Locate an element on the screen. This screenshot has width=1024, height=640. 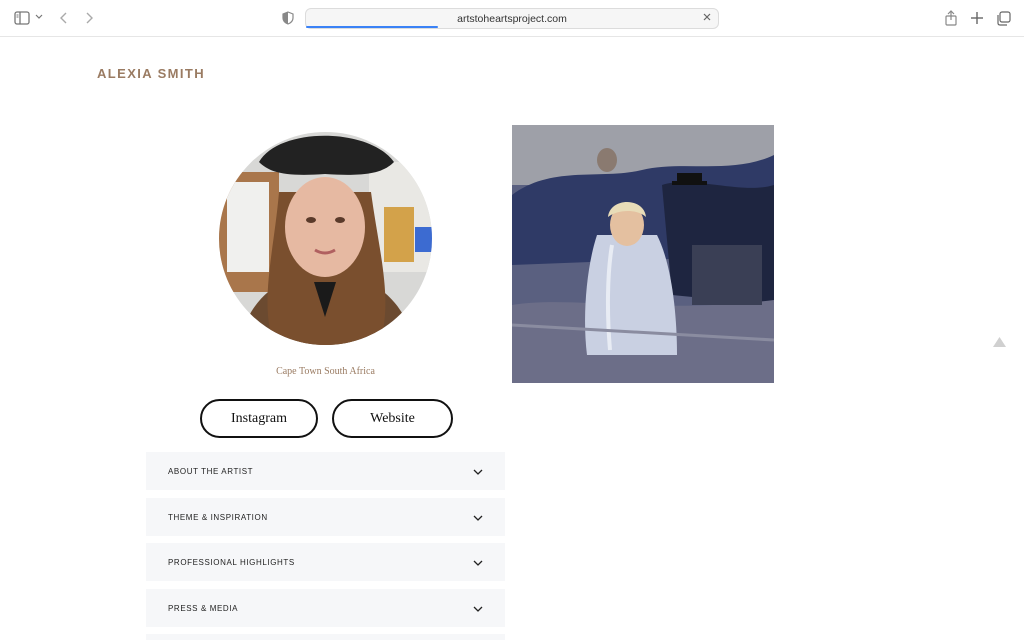
accordion-label: THEME & INSPIRATION is located at coordinates (218, 517).